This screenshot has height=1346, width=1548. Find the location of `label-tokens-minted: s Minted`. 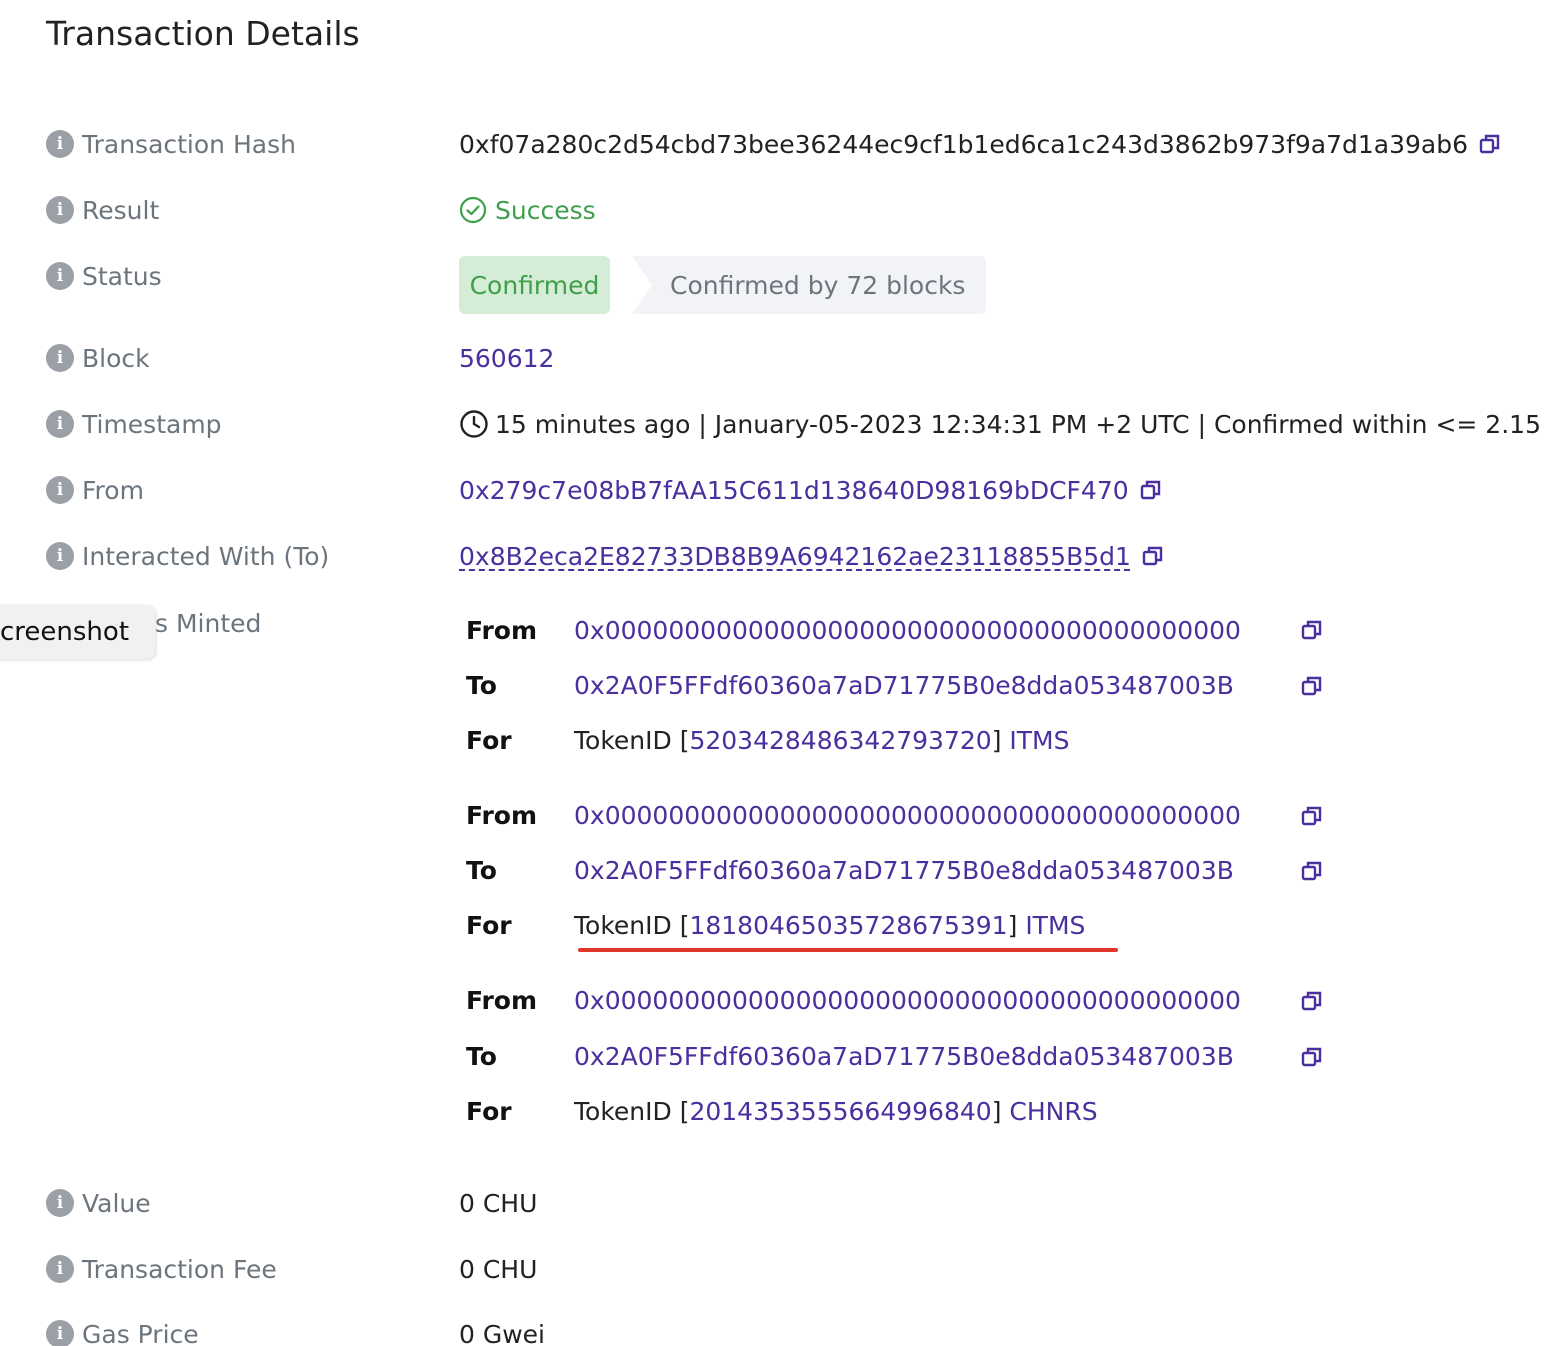

label-tokens-minted: s Minted is located at coordinates (208, 623).